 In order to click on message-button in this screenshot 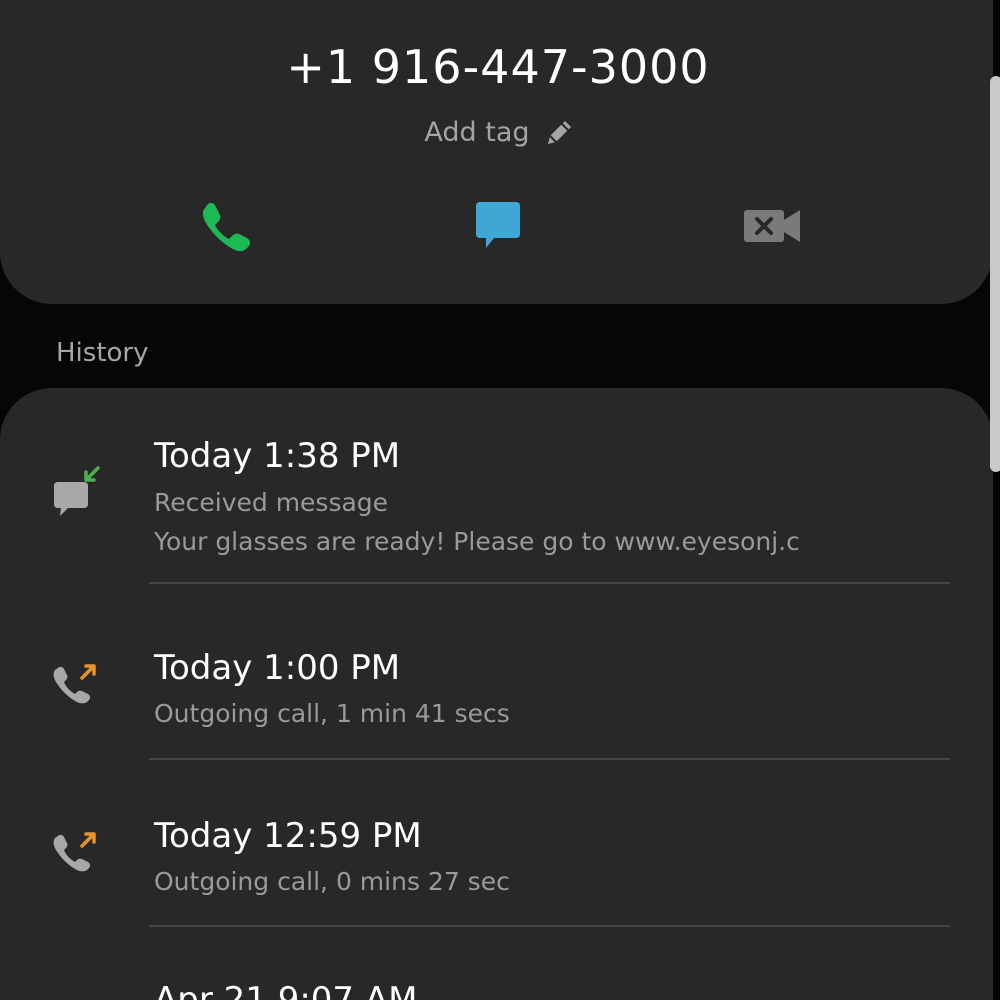, I will do `click(498, 226)`.